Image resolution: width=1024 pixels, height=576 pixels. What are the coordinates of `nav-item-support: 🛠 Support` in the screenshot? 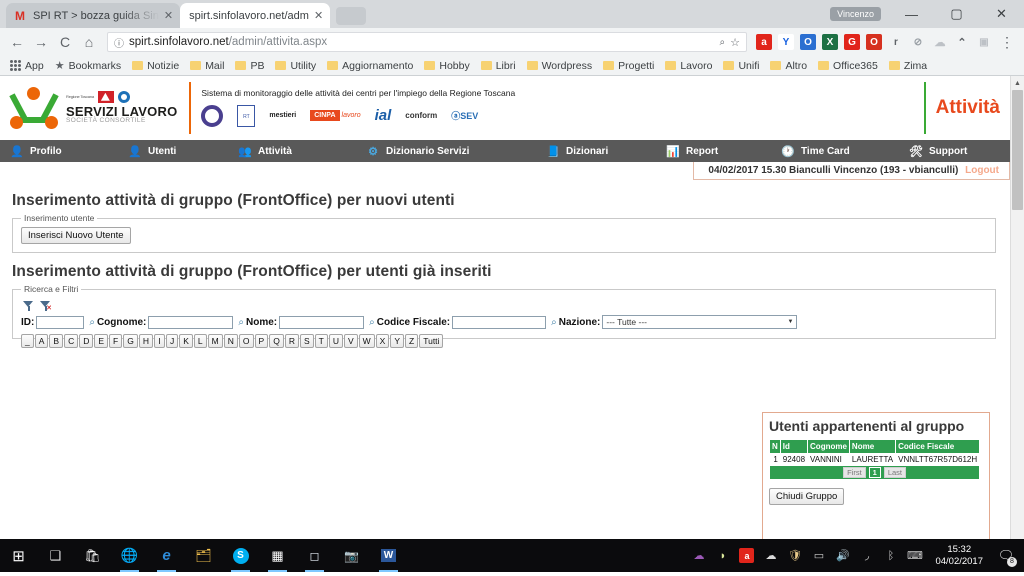 It's located at (938, 151).